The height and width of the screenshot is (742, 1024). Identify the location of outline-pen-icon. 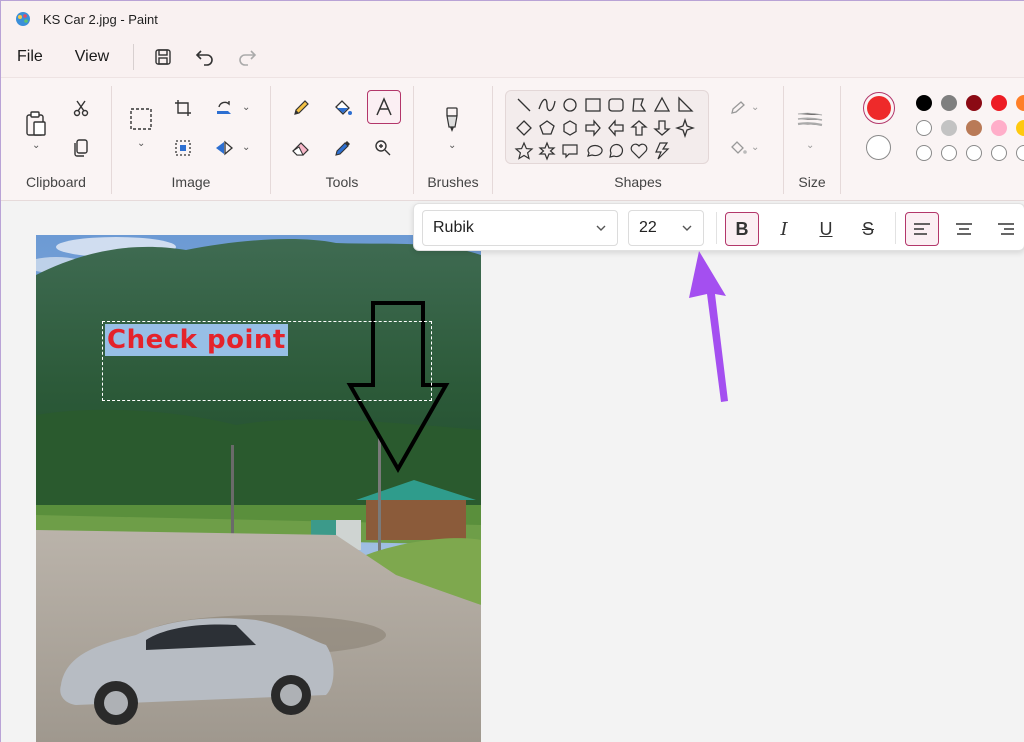
(738, 107).